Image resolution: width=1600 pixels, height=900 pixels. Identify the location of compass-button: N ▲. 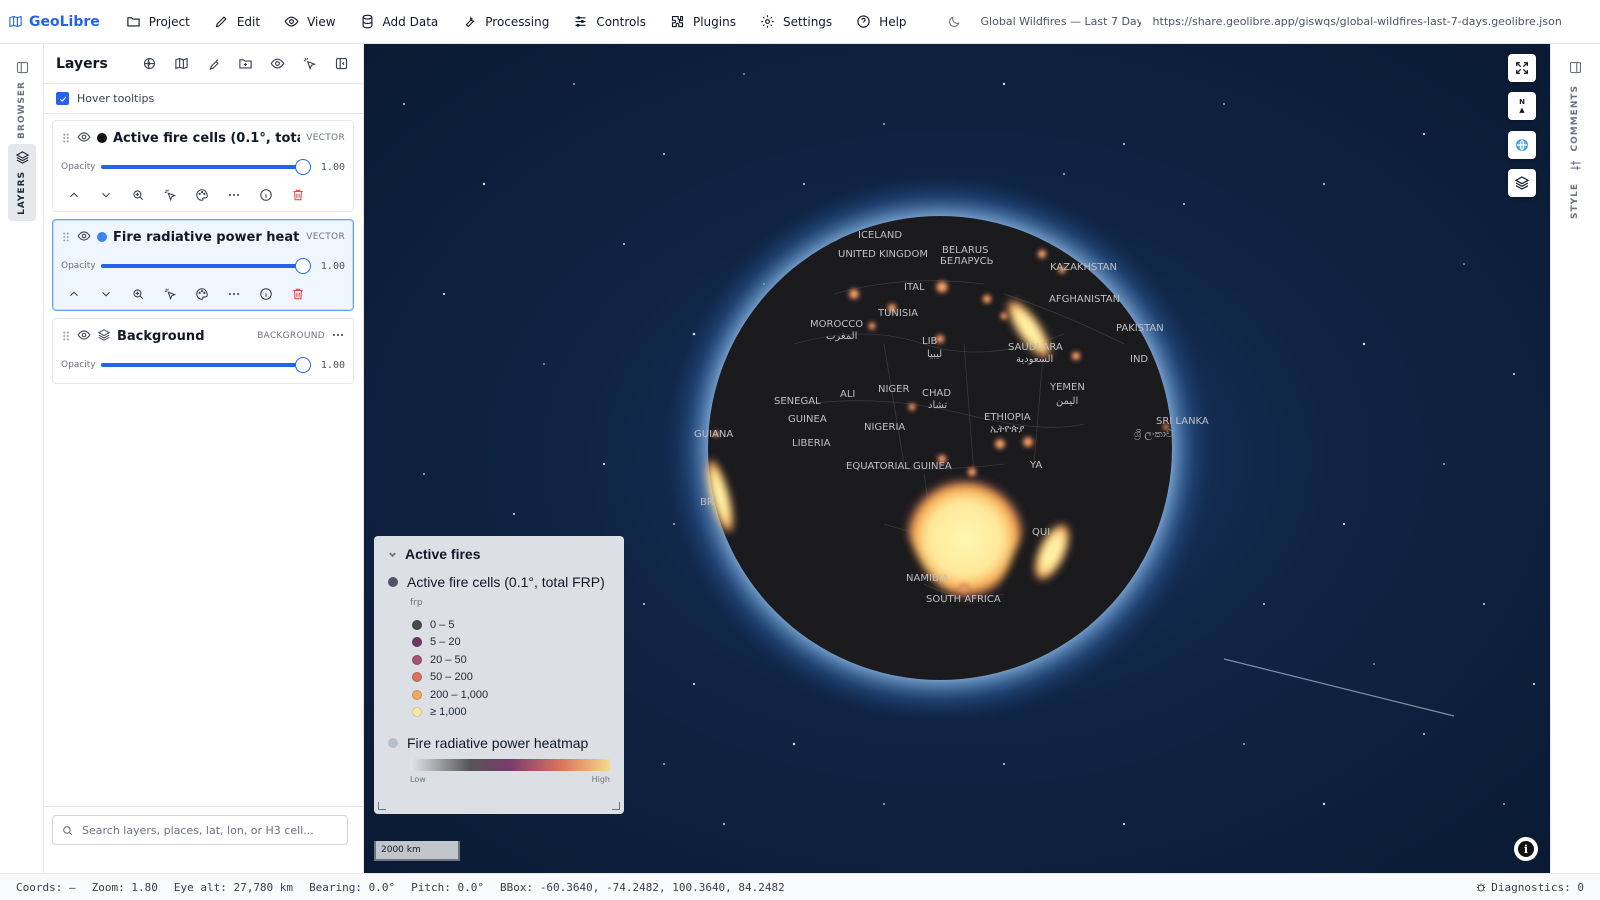
(1522, 106).